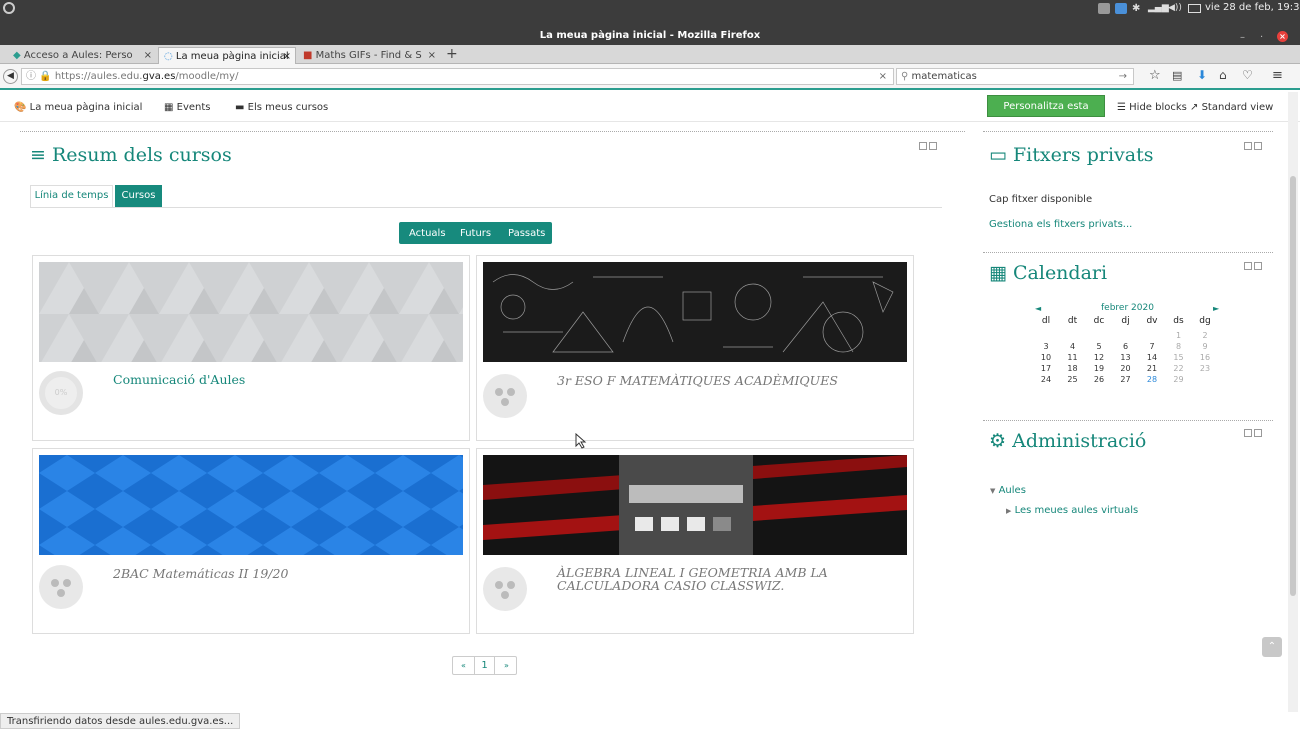  Describe the element at coordinates (1216, 308) in the screenshot. I see `next-month-icon: ►` at that location.